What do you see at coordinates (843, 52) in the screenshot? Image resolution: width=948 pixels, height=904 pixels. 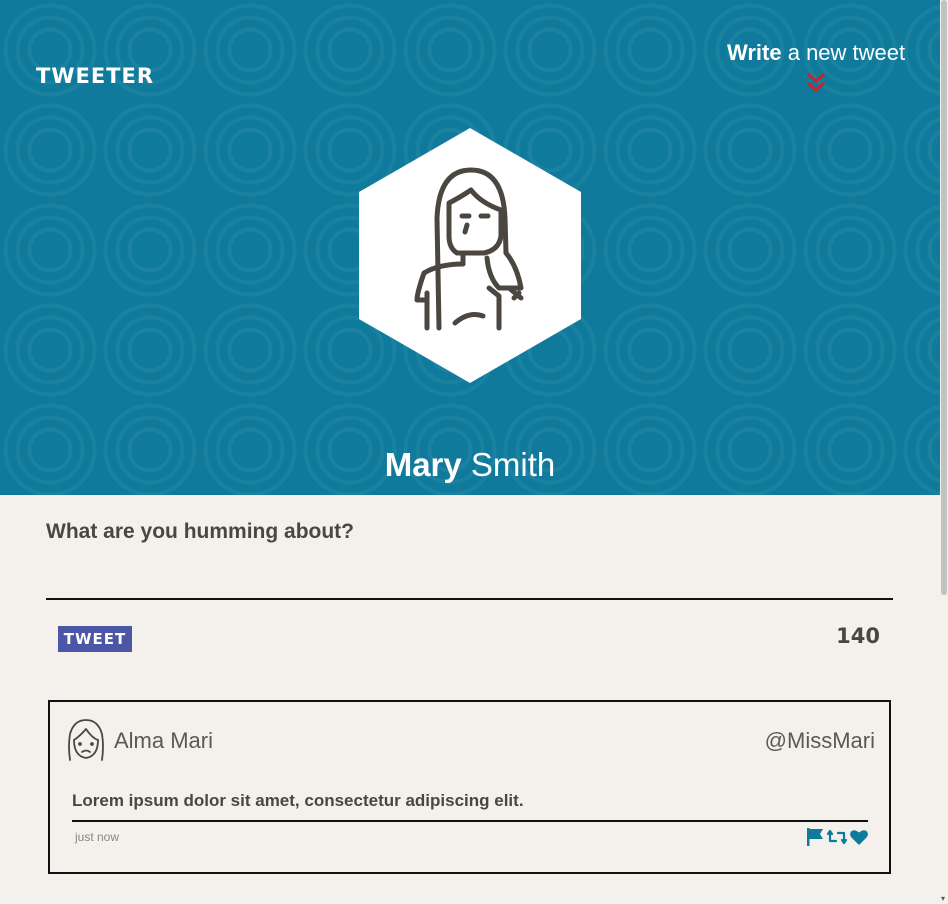 I see `compose-link-text: a new tweet` at bounding box center [843, 52].